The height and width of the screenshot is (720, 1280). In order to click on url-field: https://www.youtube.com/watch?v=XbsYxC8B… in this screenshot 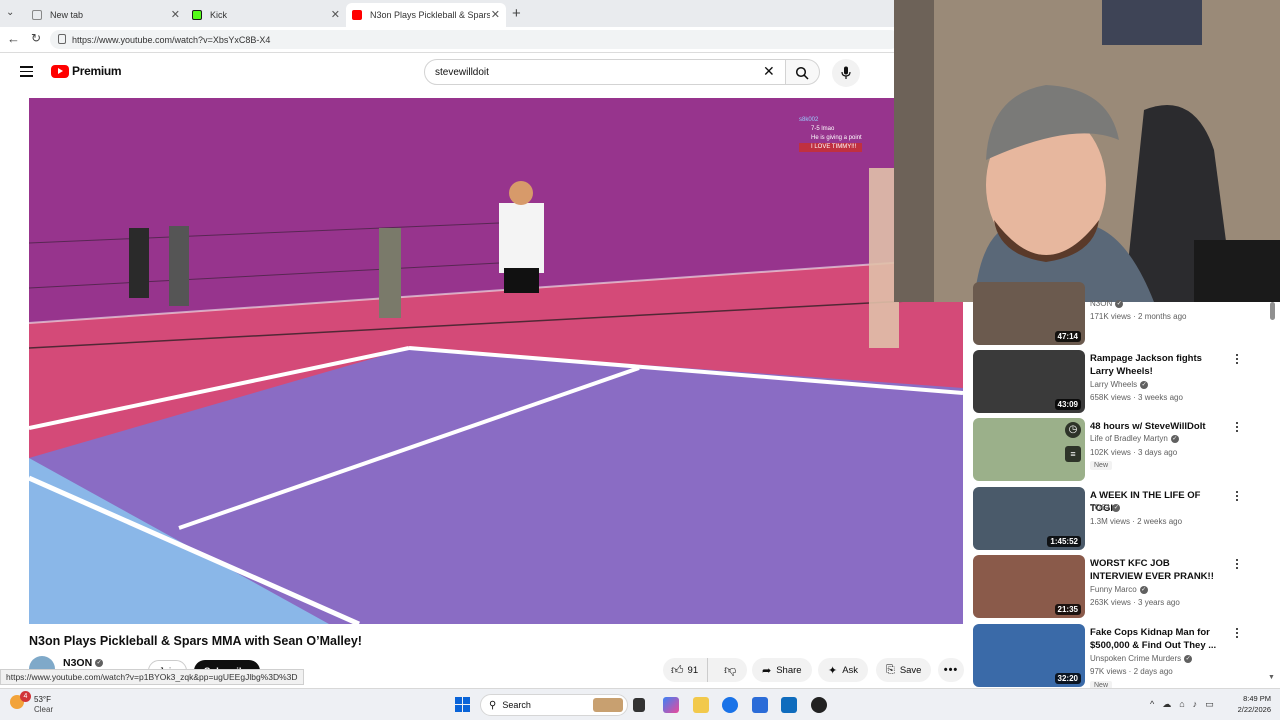, I will do `click(475, 39)`.